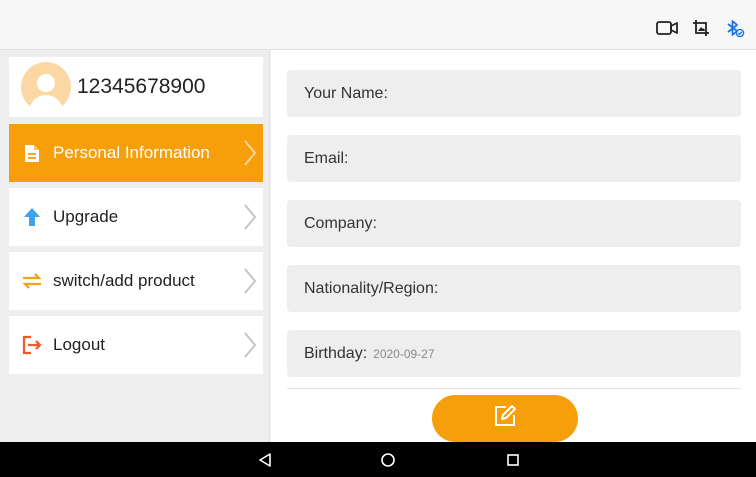 The width and height of the screenshot is (756, 477). What do you see at coordinates (667, 28) in the screenshot?
I see `video-camera-icon` at bounding box center [667, 28].